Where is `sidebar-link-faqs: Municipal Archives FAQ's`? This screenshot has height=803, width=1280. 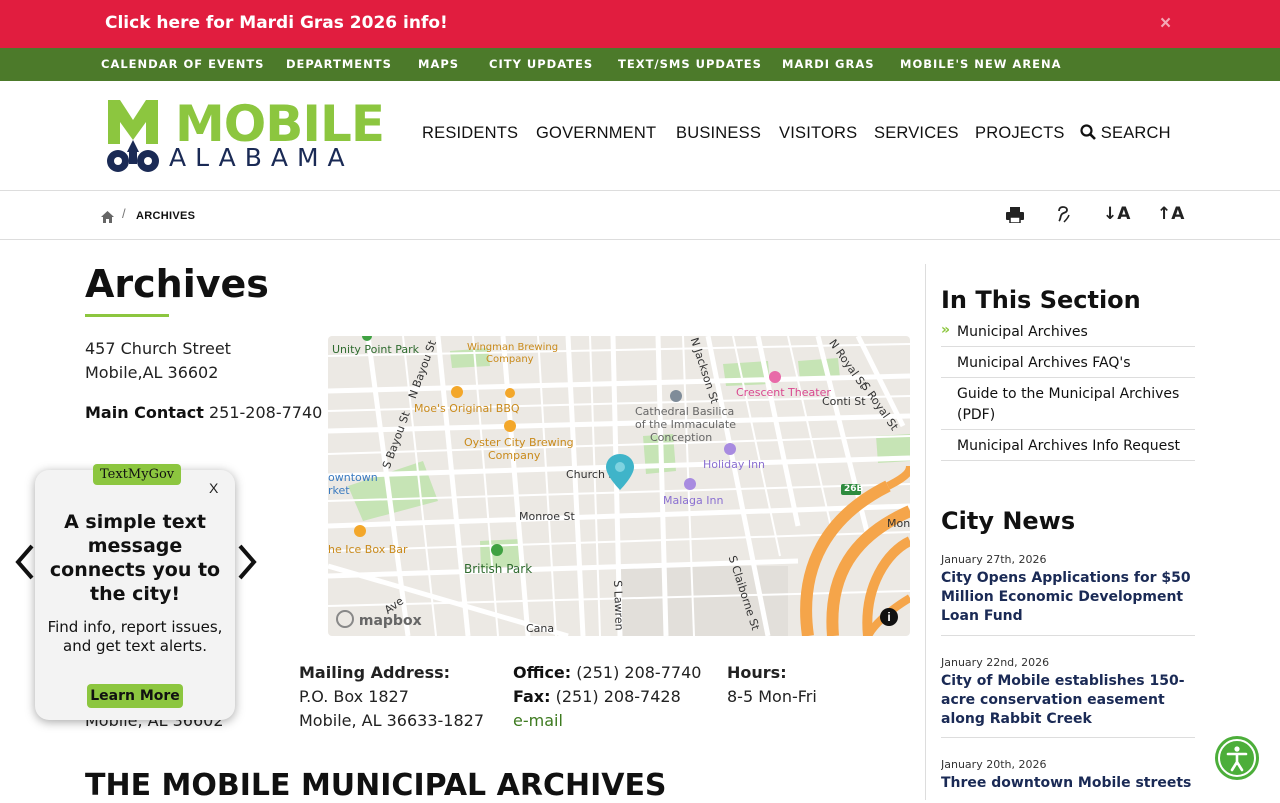 sidebar-link-faqs: Municipal Archives FAQ's is located at coordinates (1068, 365).